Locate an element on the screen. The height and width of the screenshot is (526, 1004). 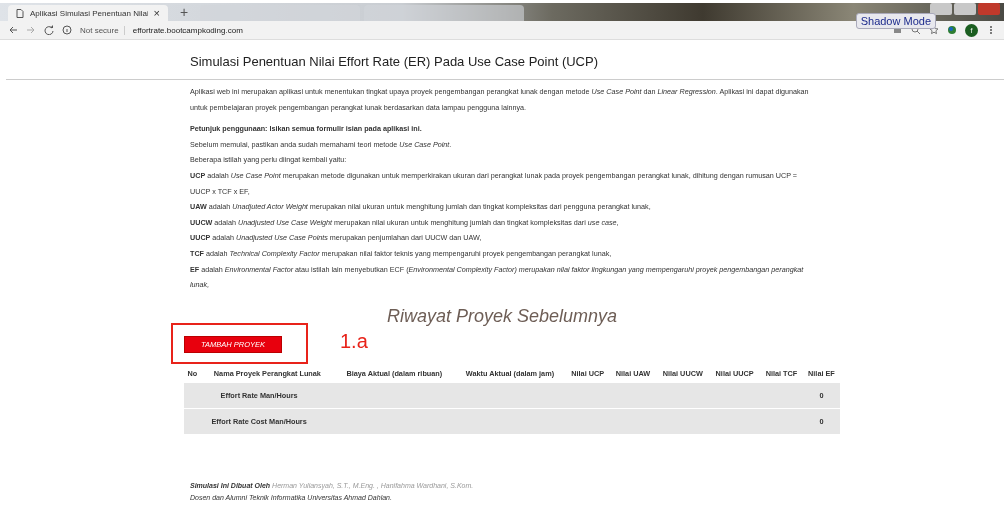
page-title: Simulasi Penentuan Nilai Effort Rate (ER) Pada Use Case Point (UCP) is located at coordinates (394, 62).